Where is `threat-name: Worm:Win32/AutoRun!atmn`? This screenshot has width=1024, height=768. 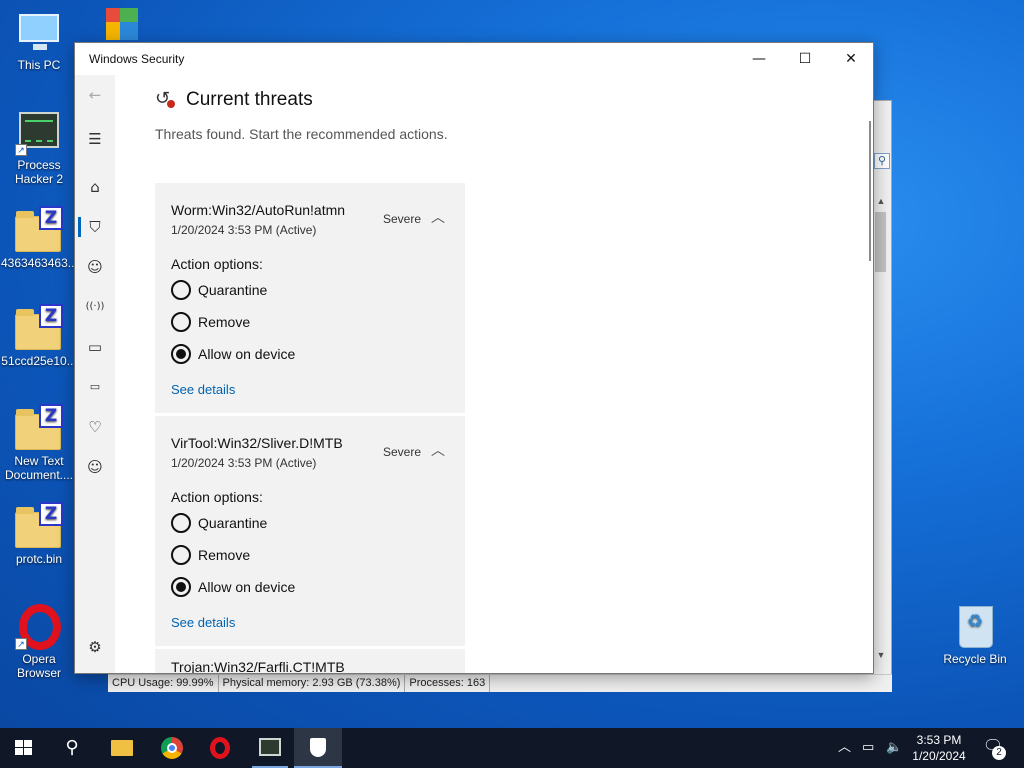 threat-name: Worm:Win32/AutoRun!atmn is located at coordinates (258, 210).